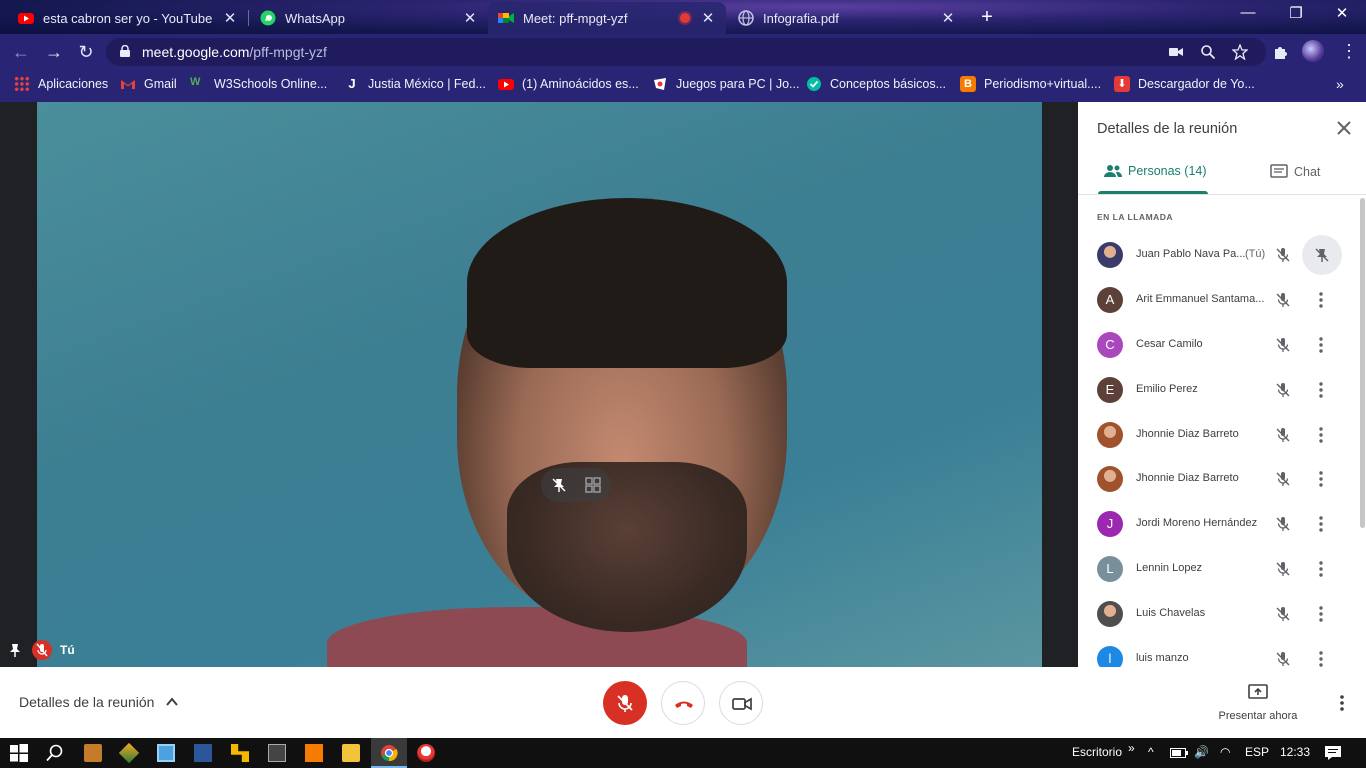 This screenshot has width=1366, height=768. Describe the element at coordinates (54, 52) in the screenshot. I see `forward-button: →` at that location.